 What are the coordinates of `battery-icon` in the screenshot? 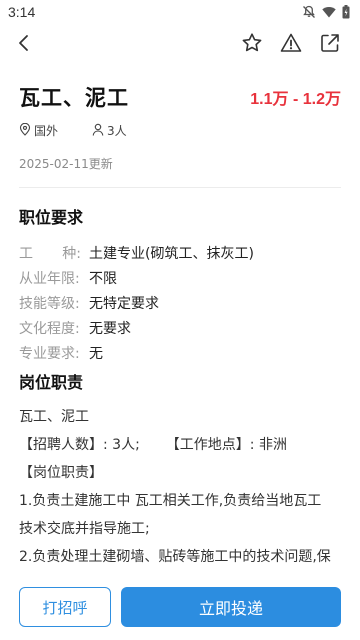 It's located at (346, 12).